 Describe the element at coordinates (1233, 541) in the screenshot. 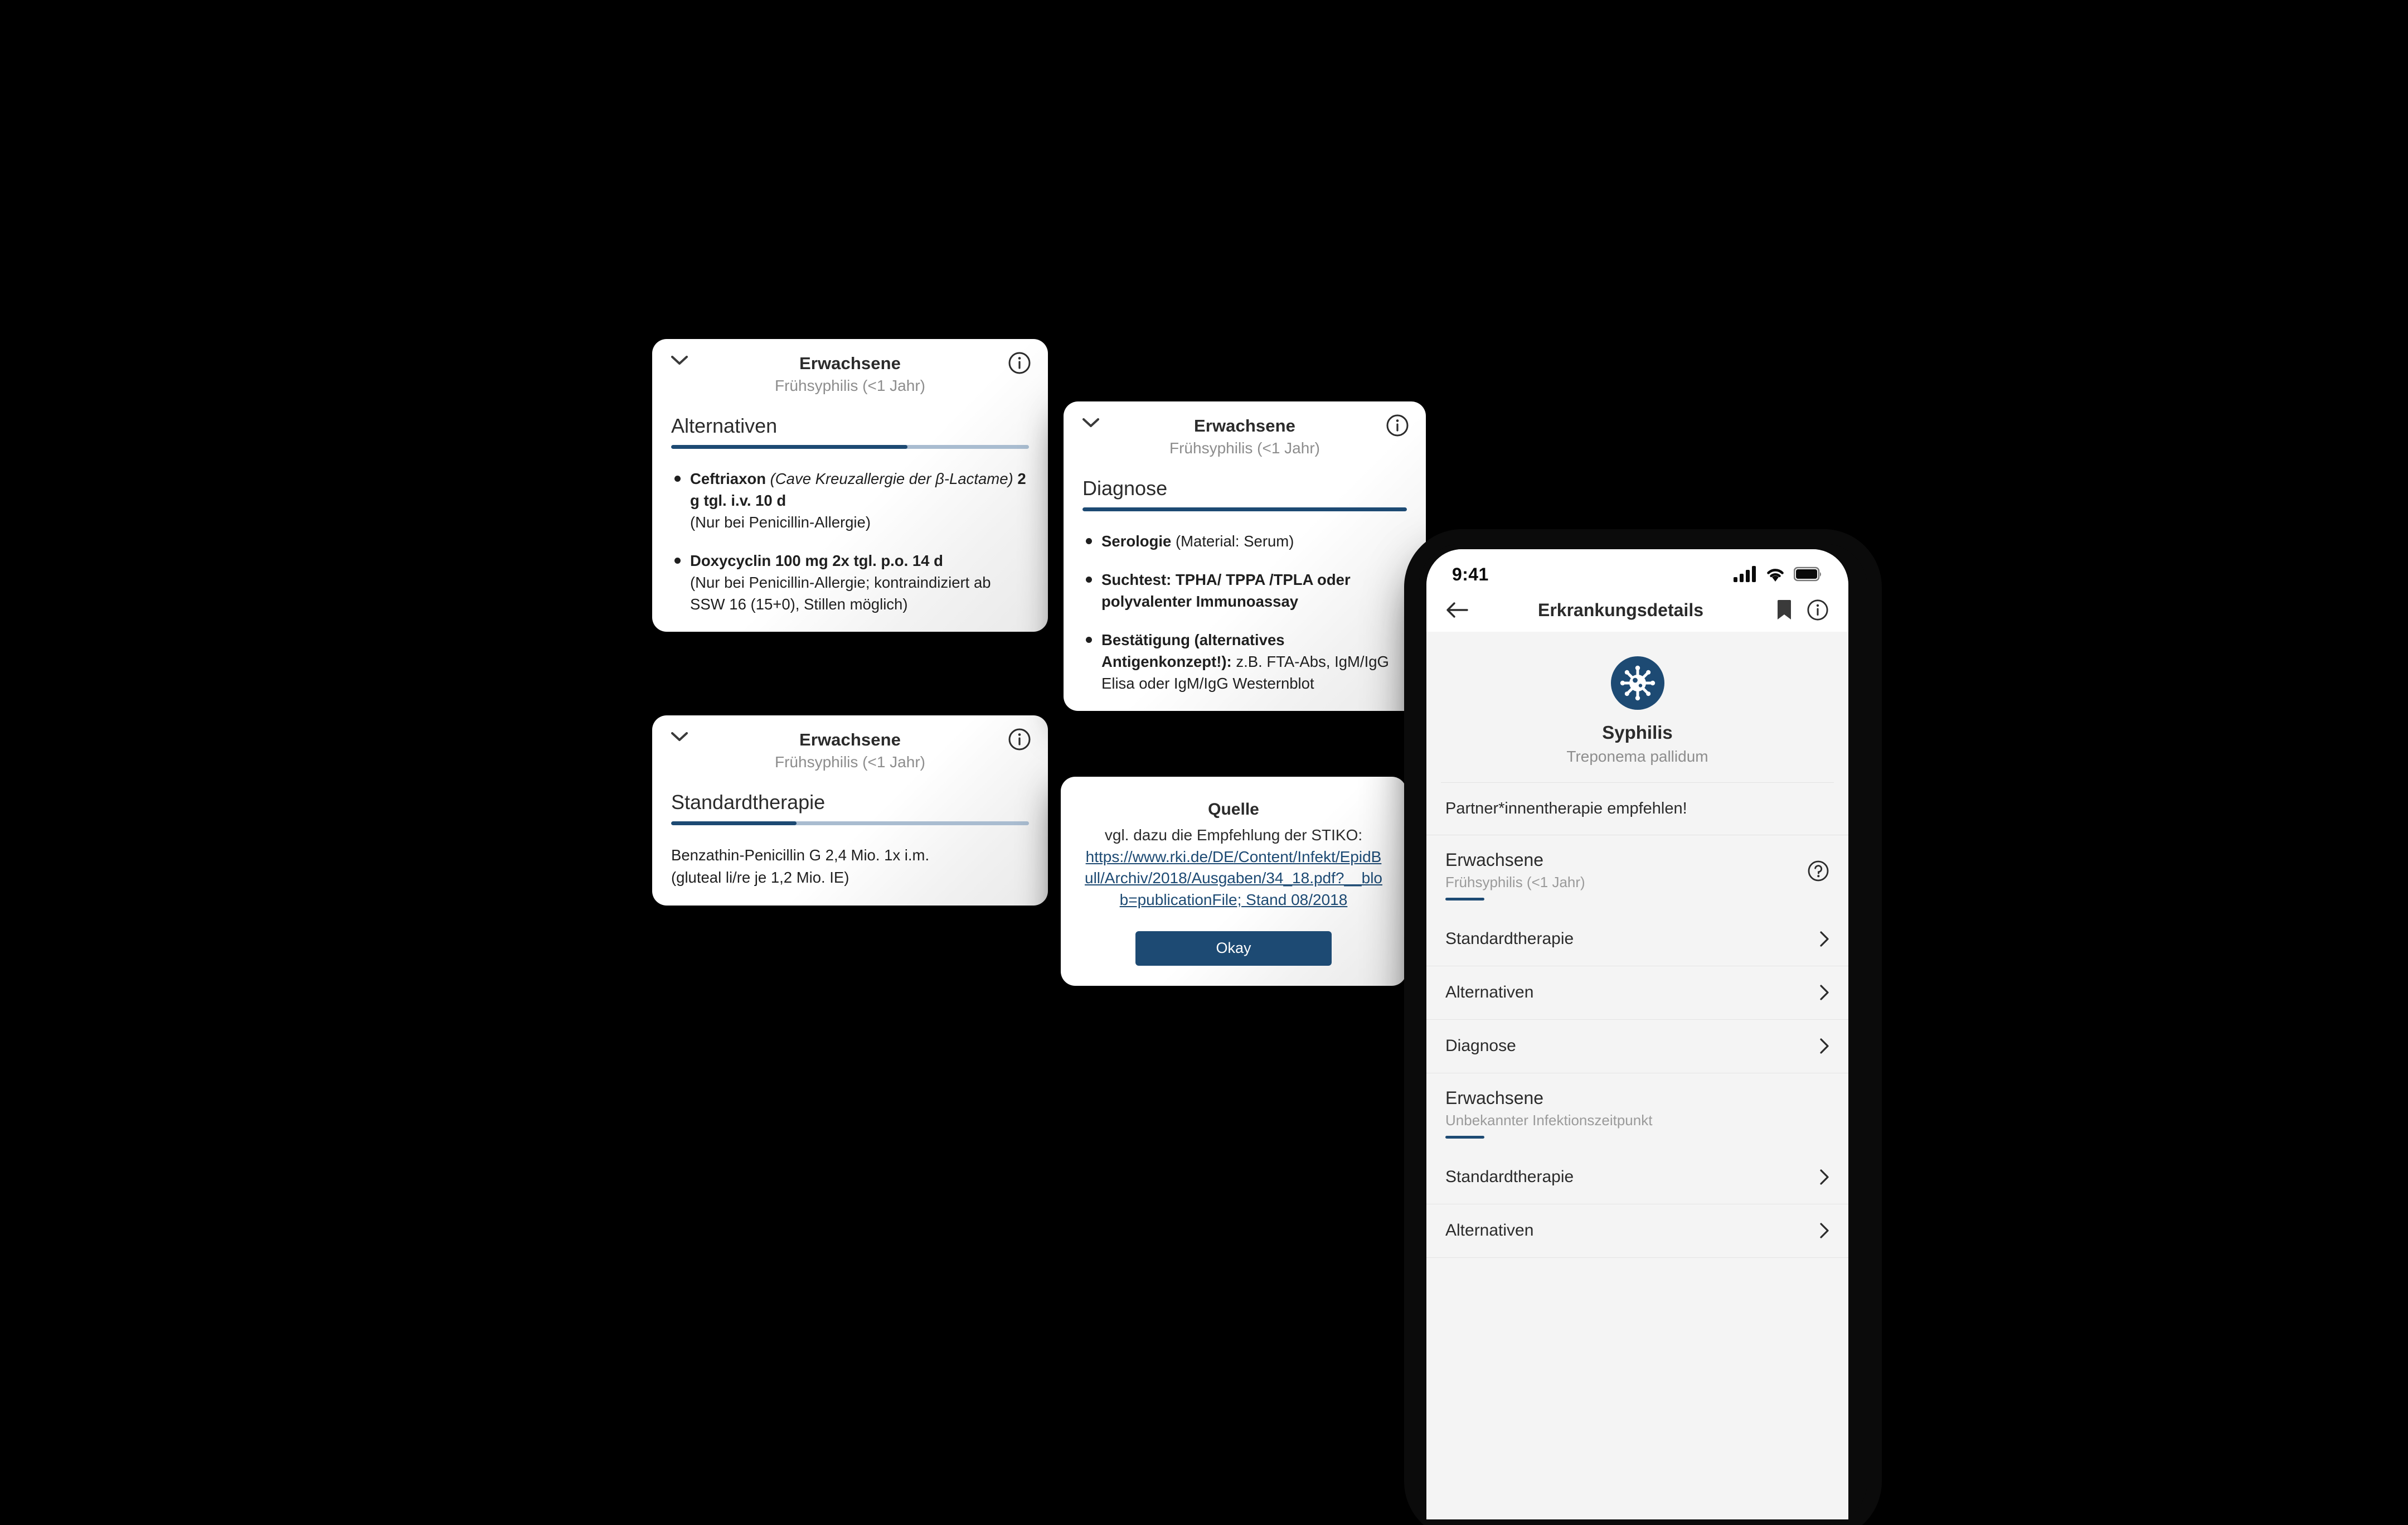

I see `test-detail: (Material: Serum)` at that location.